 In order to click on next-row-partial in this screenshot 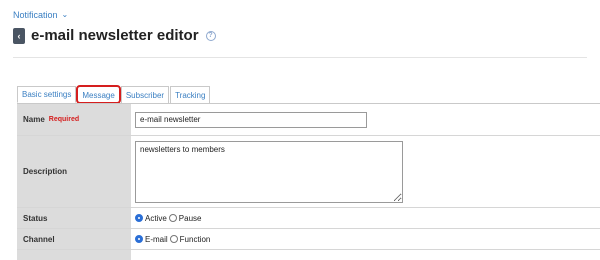, I will do `click(308, 255)`.